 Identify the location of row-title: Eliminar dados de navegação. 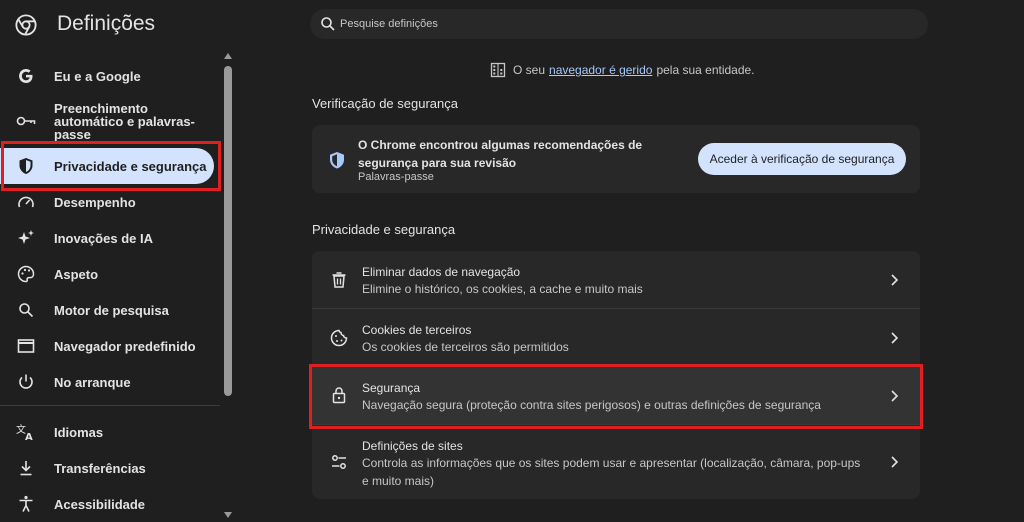
(441, 272).